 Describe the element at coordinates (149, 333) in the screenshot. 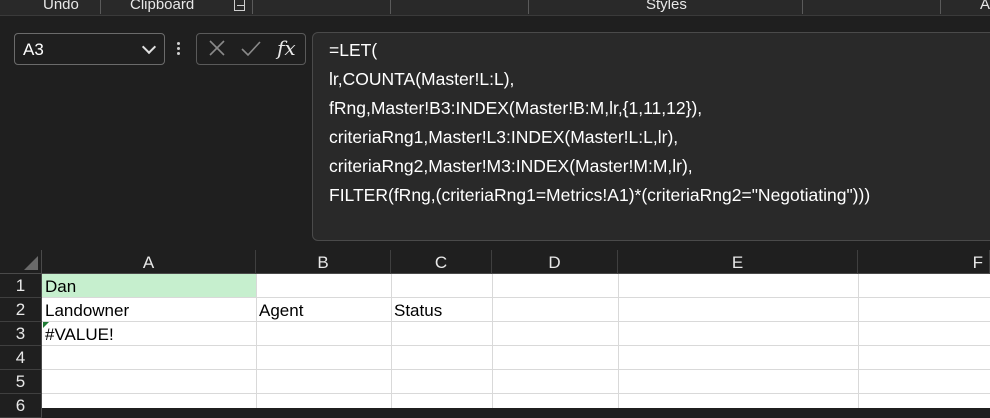

I see `cell-a3: #VALUE!` at that location.